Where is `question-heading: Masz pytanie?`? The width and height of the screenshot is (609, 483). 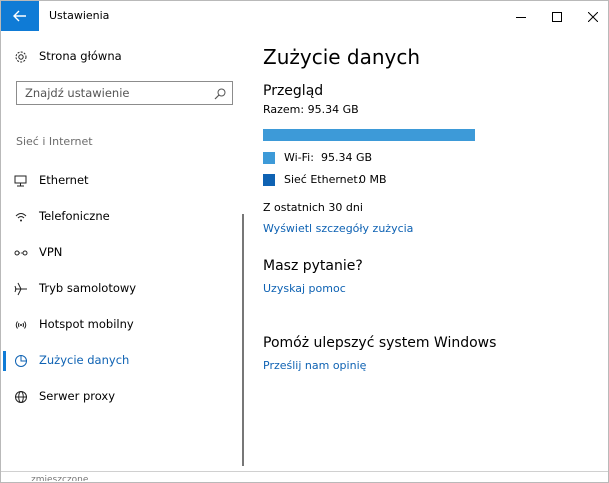 question-heading: Masz pytanie? is located at coordinates (313, 266).